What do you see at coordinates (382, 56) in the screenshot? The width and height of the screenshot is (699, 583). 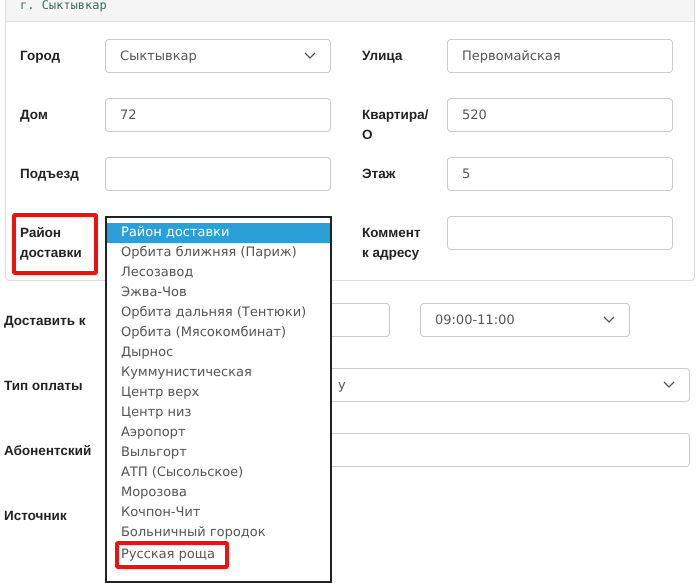 I see `field-label: Улица` at bounding box center [382, 56].